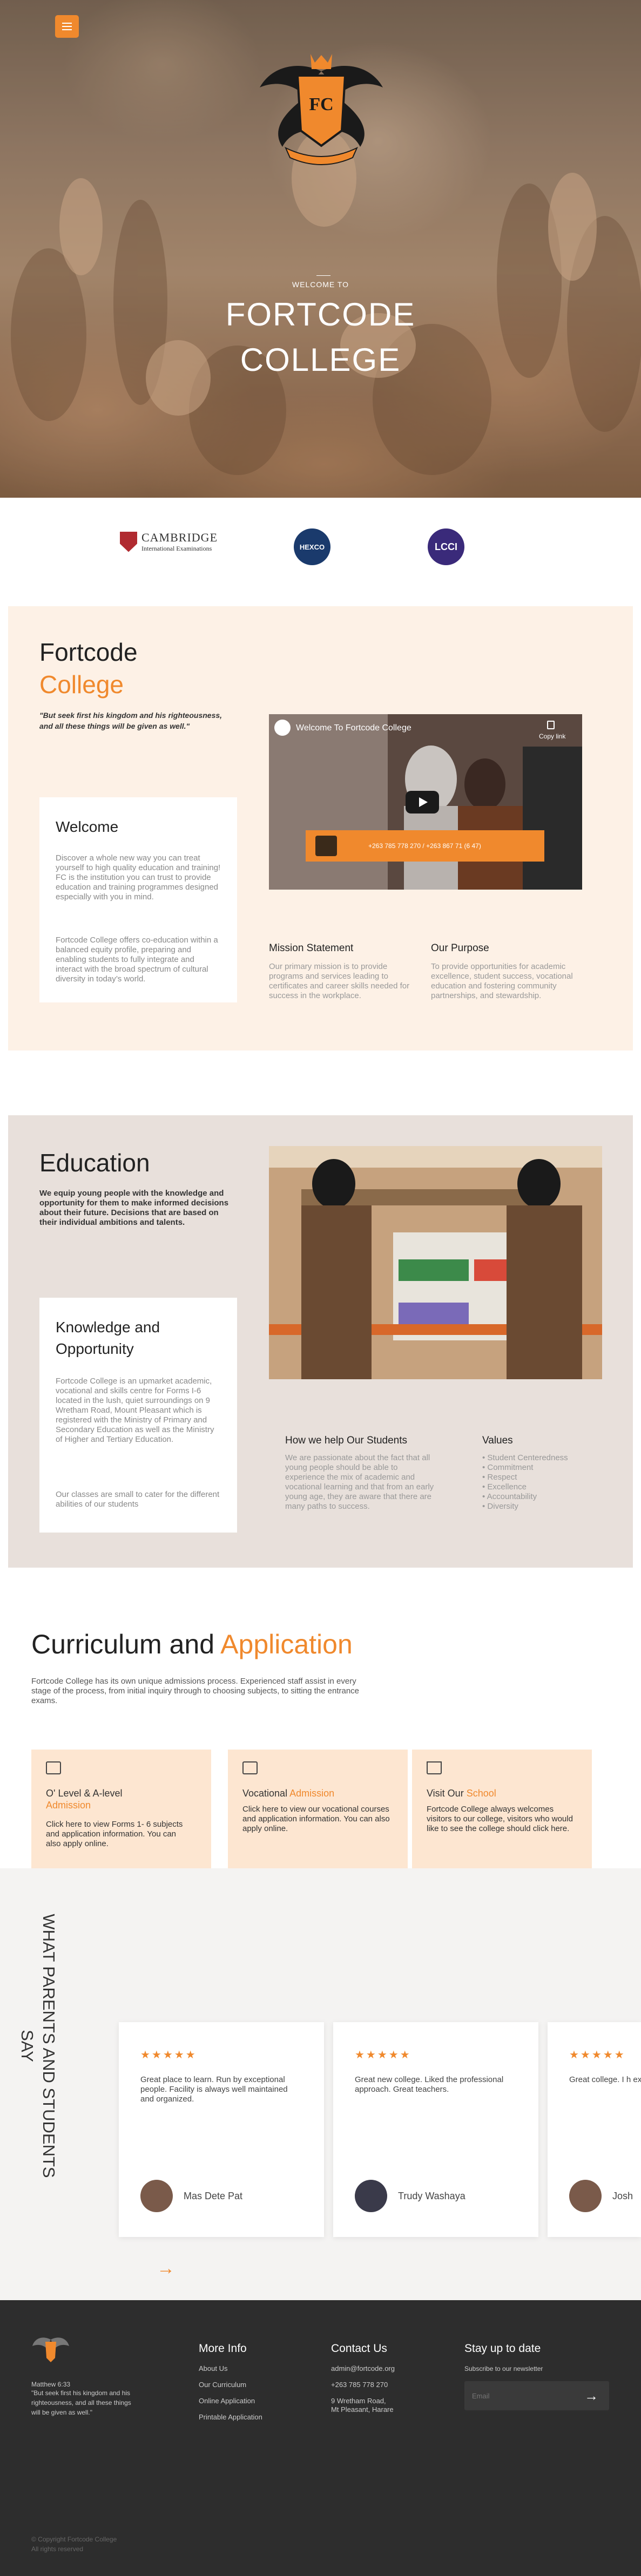 This screenshot has height=2576, width=641. Describe the element at coordinates (362, 2410) in the screenshot. I see `footer-address-line2: Mt Pleasant, Harare` at that location.